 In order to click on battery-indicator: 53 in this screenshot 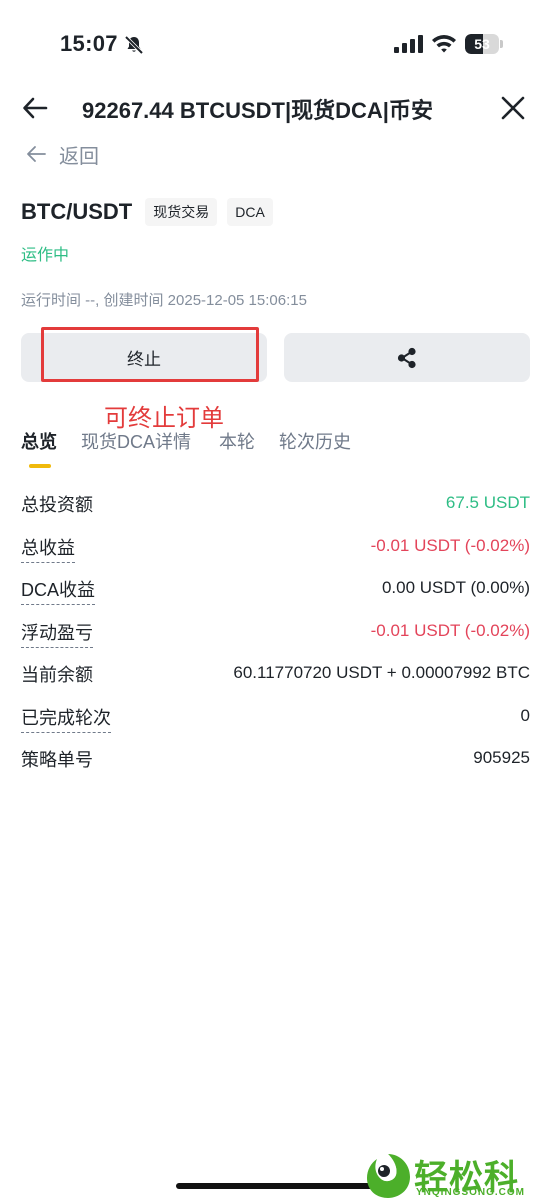, I will do `click(484, 44)`.